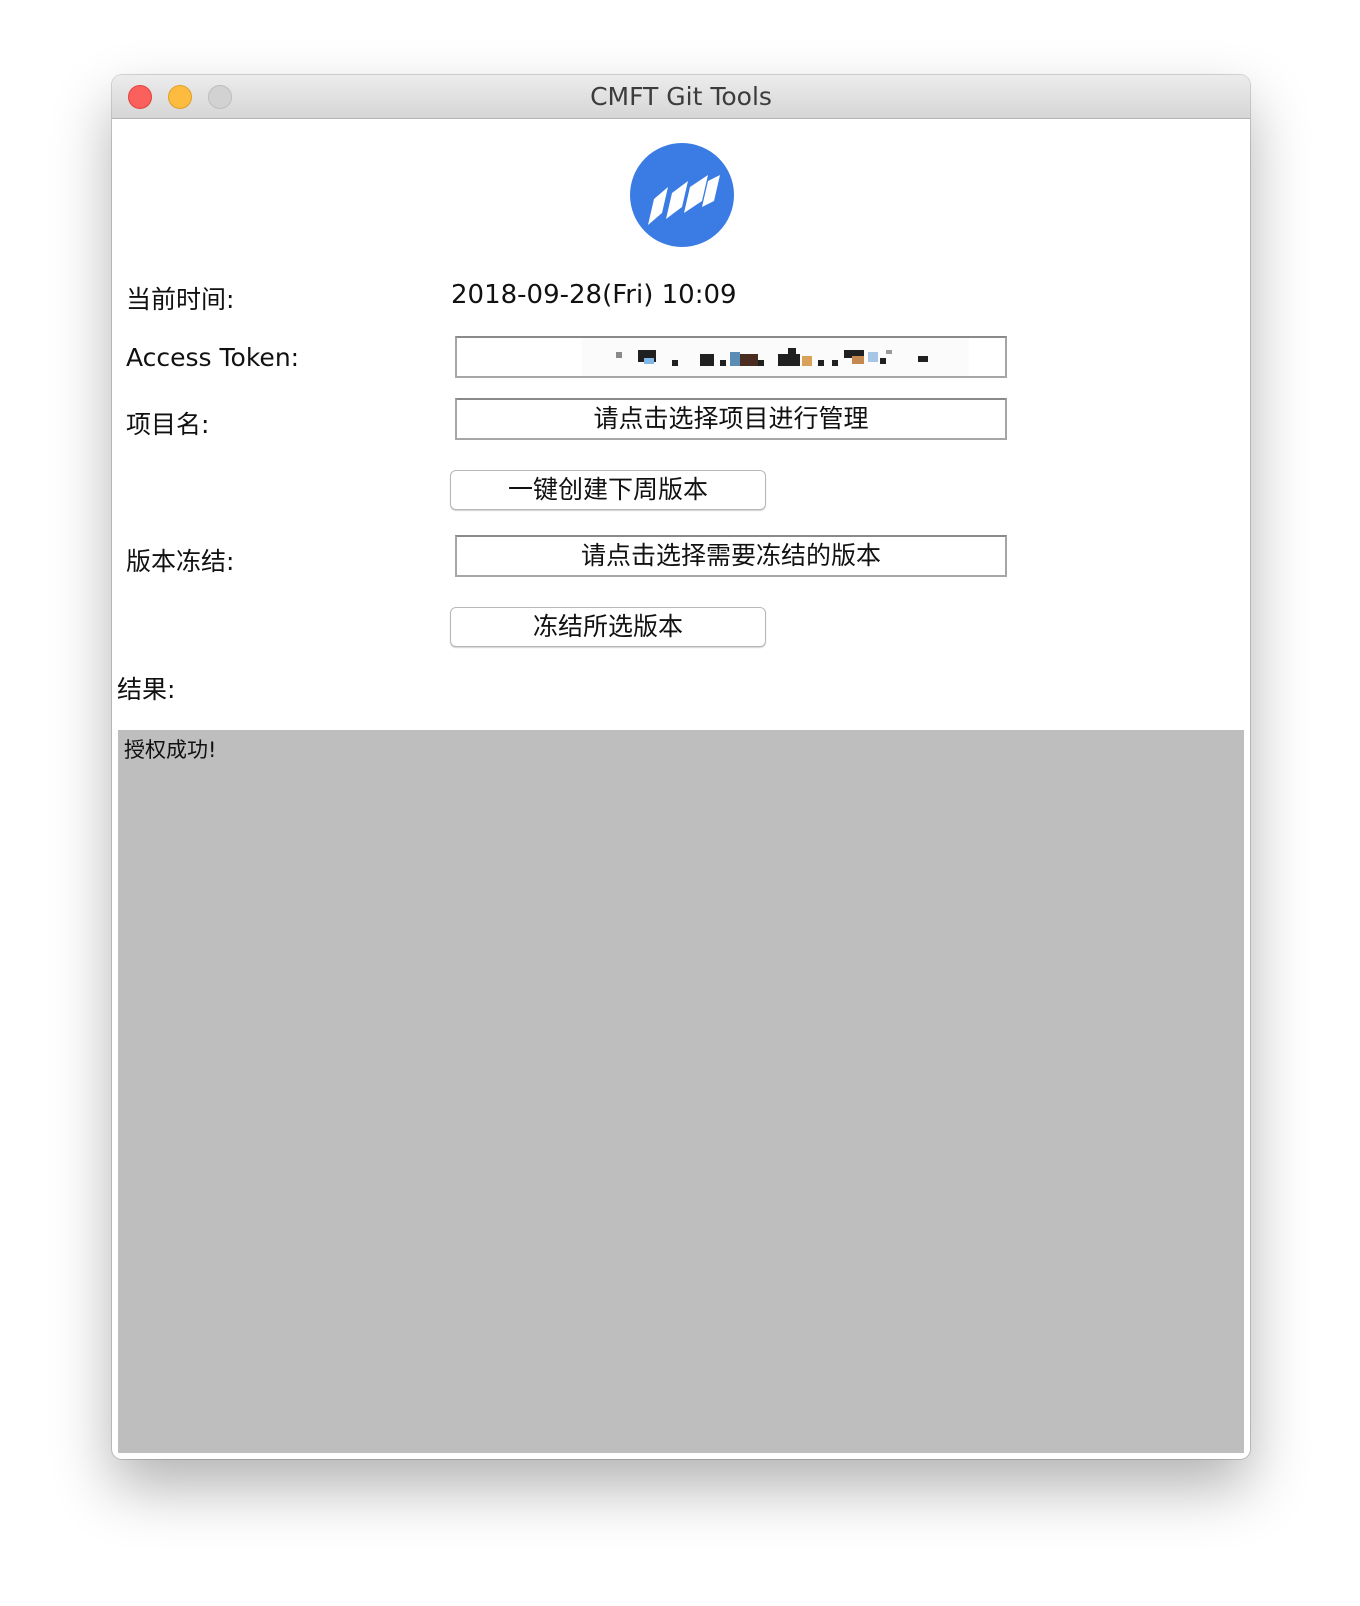 This screenshot has height=1606, width=1360. I want to click on freeze-selected-version-button: 冻结所选版本, so click(608, 627).